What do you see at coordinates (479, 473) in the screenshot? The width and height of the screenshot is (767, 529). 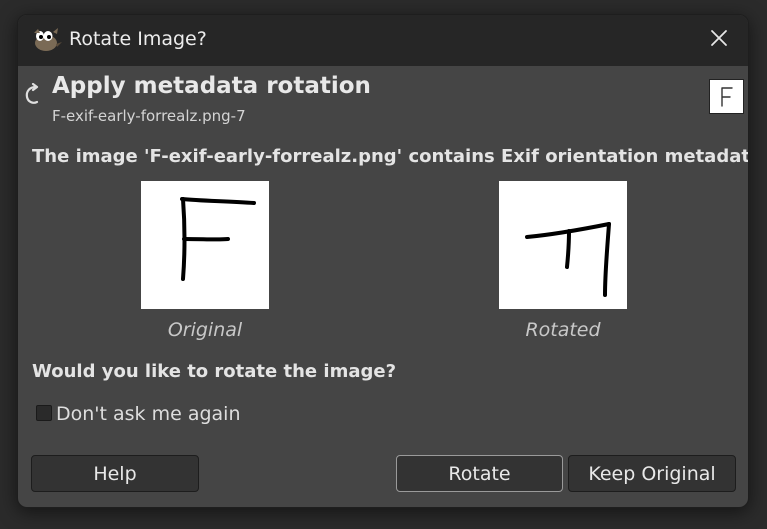 I see `rotate-button: Rotate` at bounding box center [479, 473].